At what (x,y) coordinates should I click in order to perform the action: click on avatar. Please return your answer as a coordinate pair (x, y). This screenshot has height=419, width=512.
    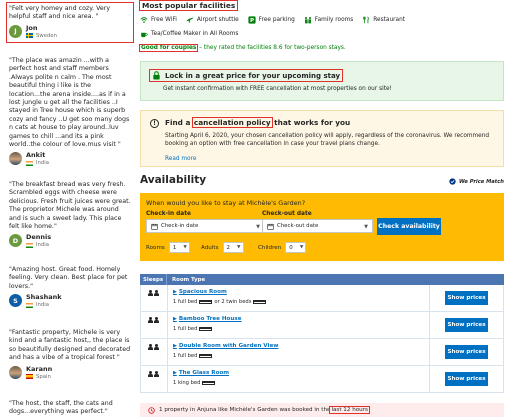
    Looking at the image, I should click on (15, 372).